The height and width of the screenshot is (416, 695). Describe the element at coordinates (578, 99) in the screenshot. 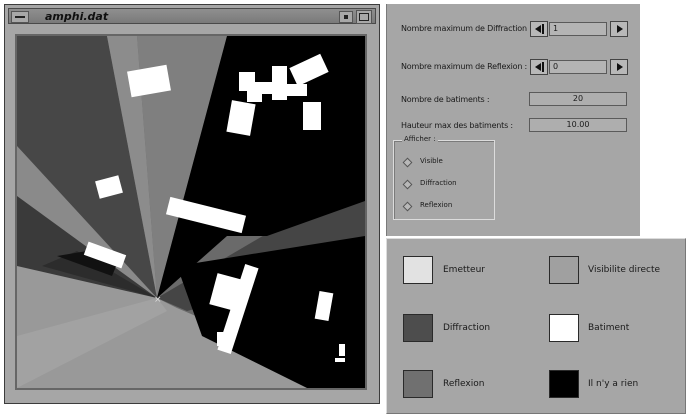

I see `nb-buildings-field: 20` at that location.